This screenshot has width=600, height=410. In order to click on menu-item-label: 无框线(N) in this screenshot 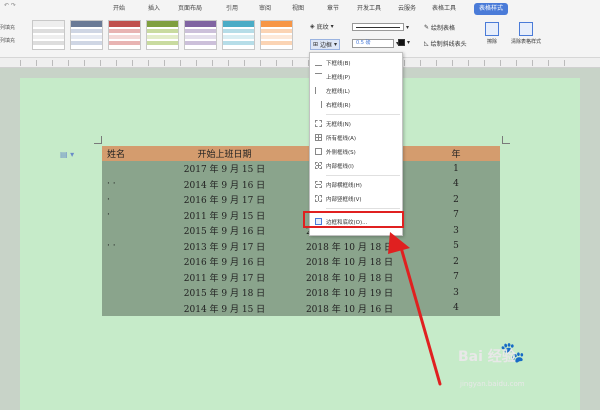, I will do `click(338, 124)`.